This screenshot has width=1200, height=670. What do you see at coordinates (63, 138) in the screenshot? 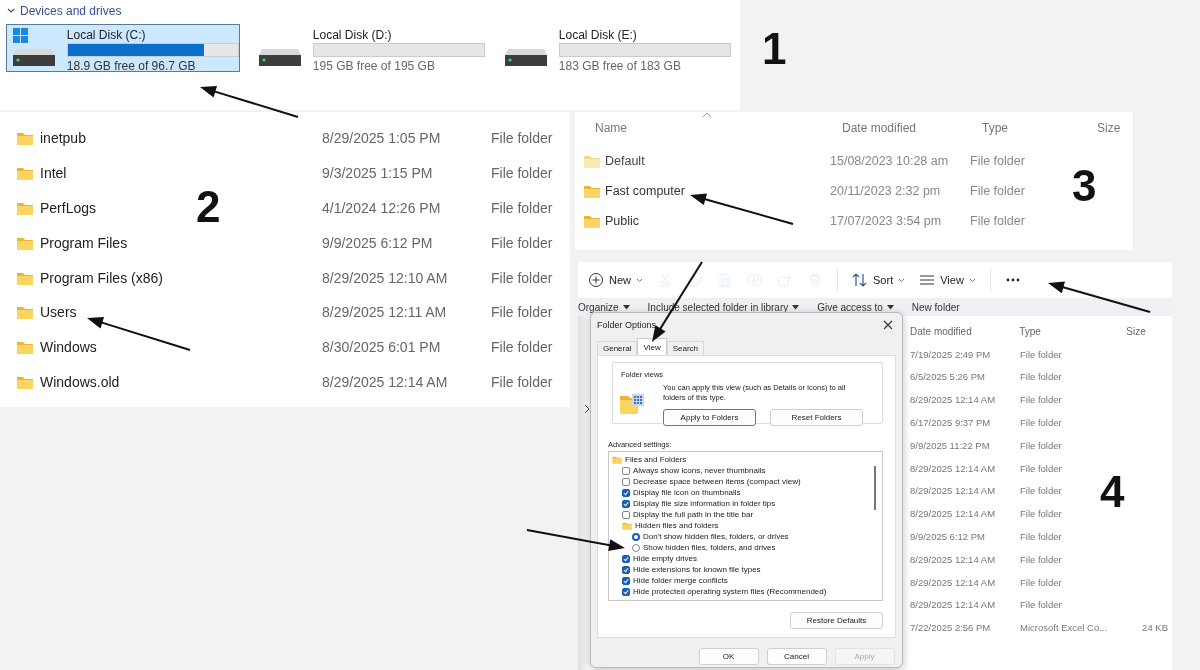
I see `file-name: inetpub` at bounding box center [63, 138].